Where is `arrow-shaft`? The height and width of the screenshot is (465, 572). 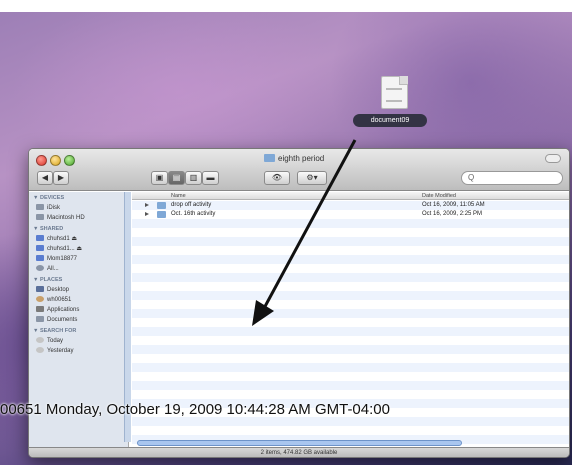 arrow-shaft is located at coordinates (308, 226).